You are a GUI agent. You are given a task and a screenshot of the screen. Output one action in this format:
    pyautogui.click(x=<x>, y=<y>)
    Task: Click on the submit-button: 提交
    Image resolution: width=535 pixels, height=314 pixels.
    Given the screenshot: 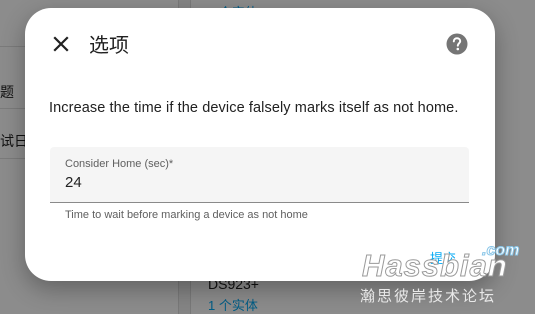 What is the action you would take?
    pyautogui.click(x=443, y=257)
    